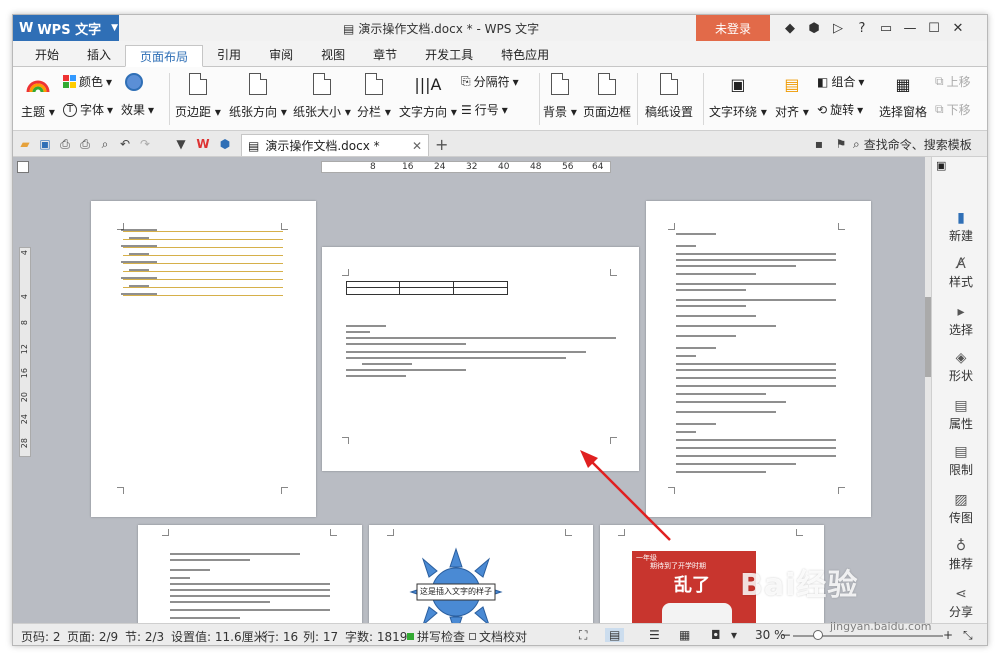 Image resolution: width=1000 pixels, height=659 pixels. Describe the element at coordinates (87, 81) in the screenshot. I see `color-button: 颜色 ▾` at that location.